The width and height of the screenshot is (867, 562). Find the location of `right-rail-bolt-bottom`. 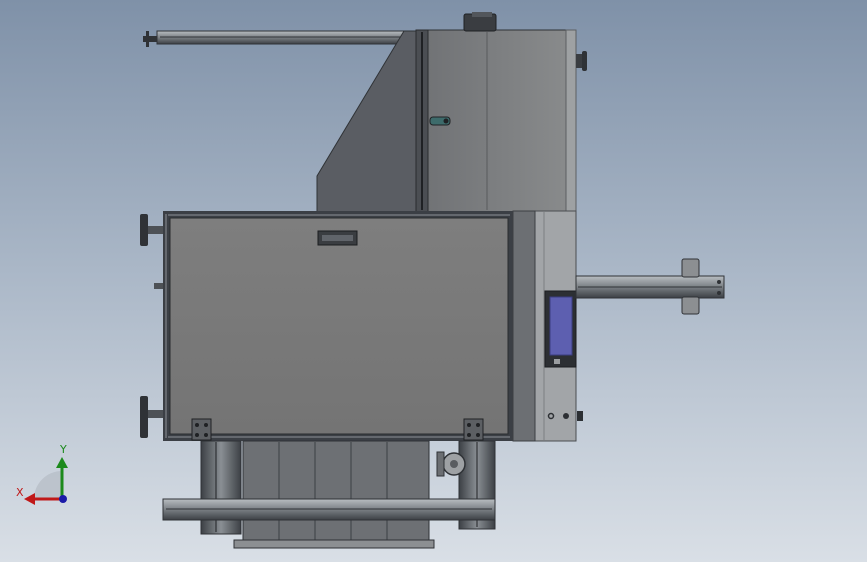

right-rail-bolt-bottom is located at coordinates (719, 293).